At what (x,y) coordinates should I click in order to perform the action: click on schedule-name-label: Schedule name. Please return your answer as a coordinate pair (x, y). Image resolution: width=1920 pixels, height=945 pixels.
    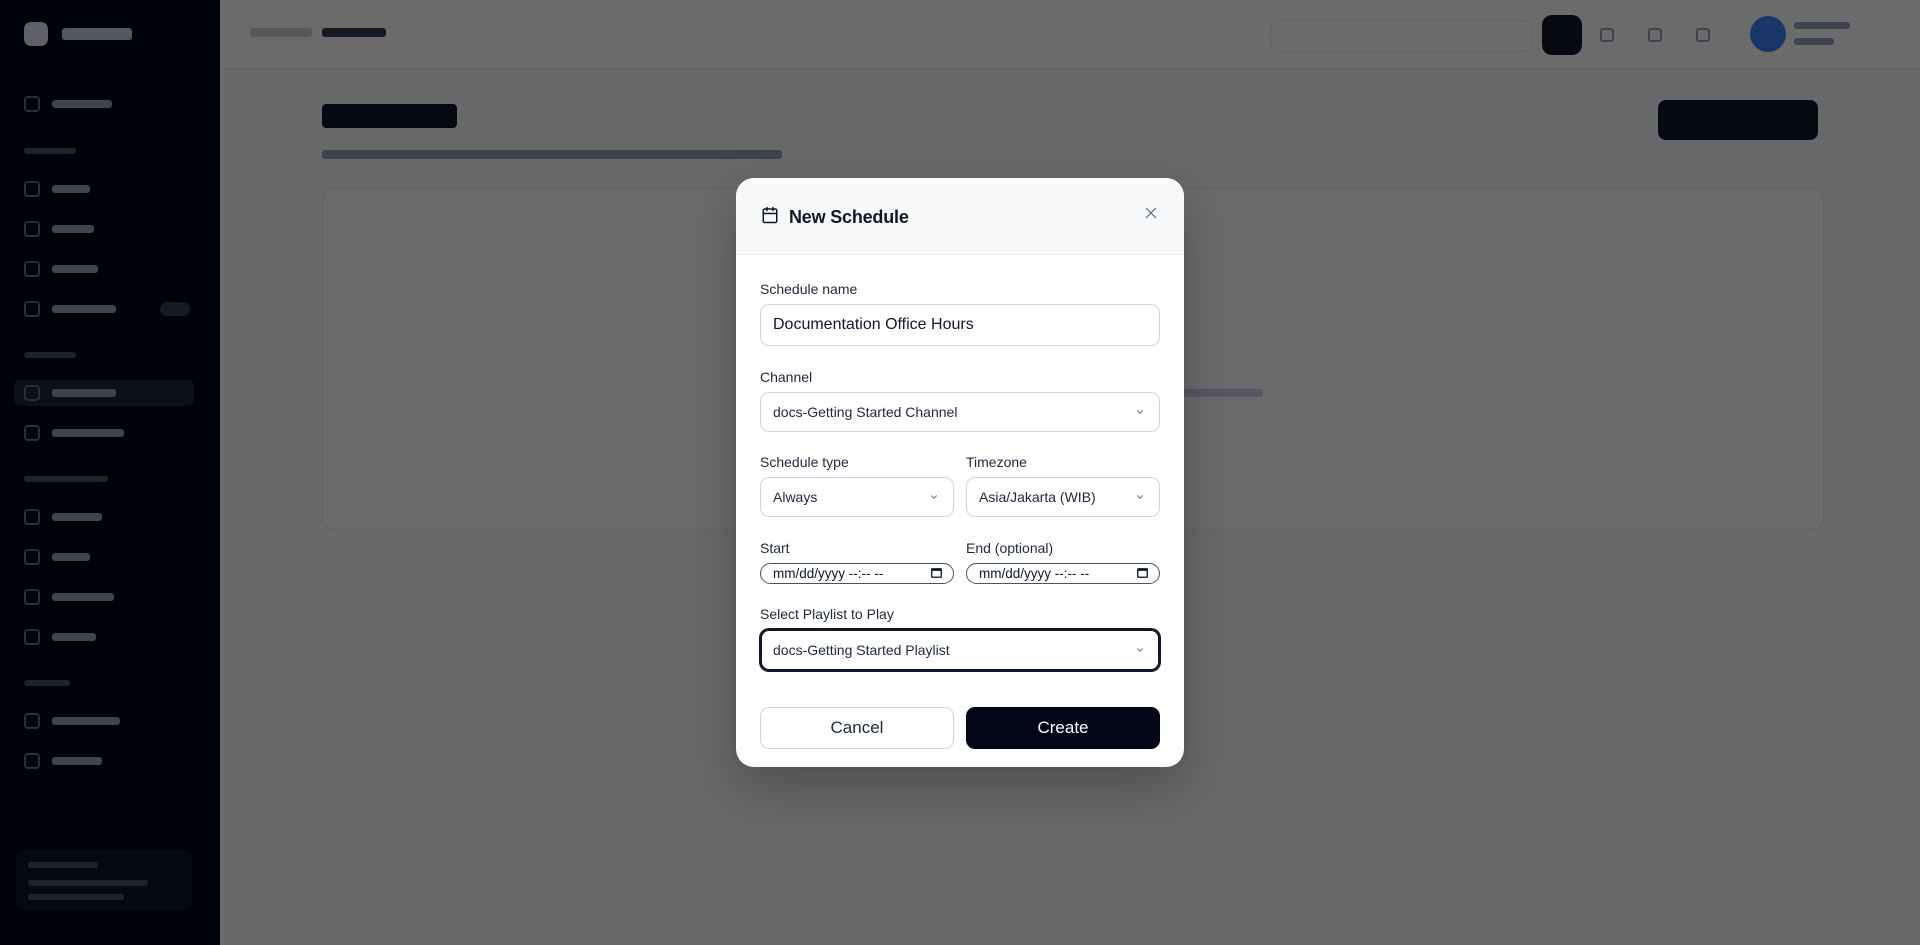
    Looking at the image, I should click on (809, 289).